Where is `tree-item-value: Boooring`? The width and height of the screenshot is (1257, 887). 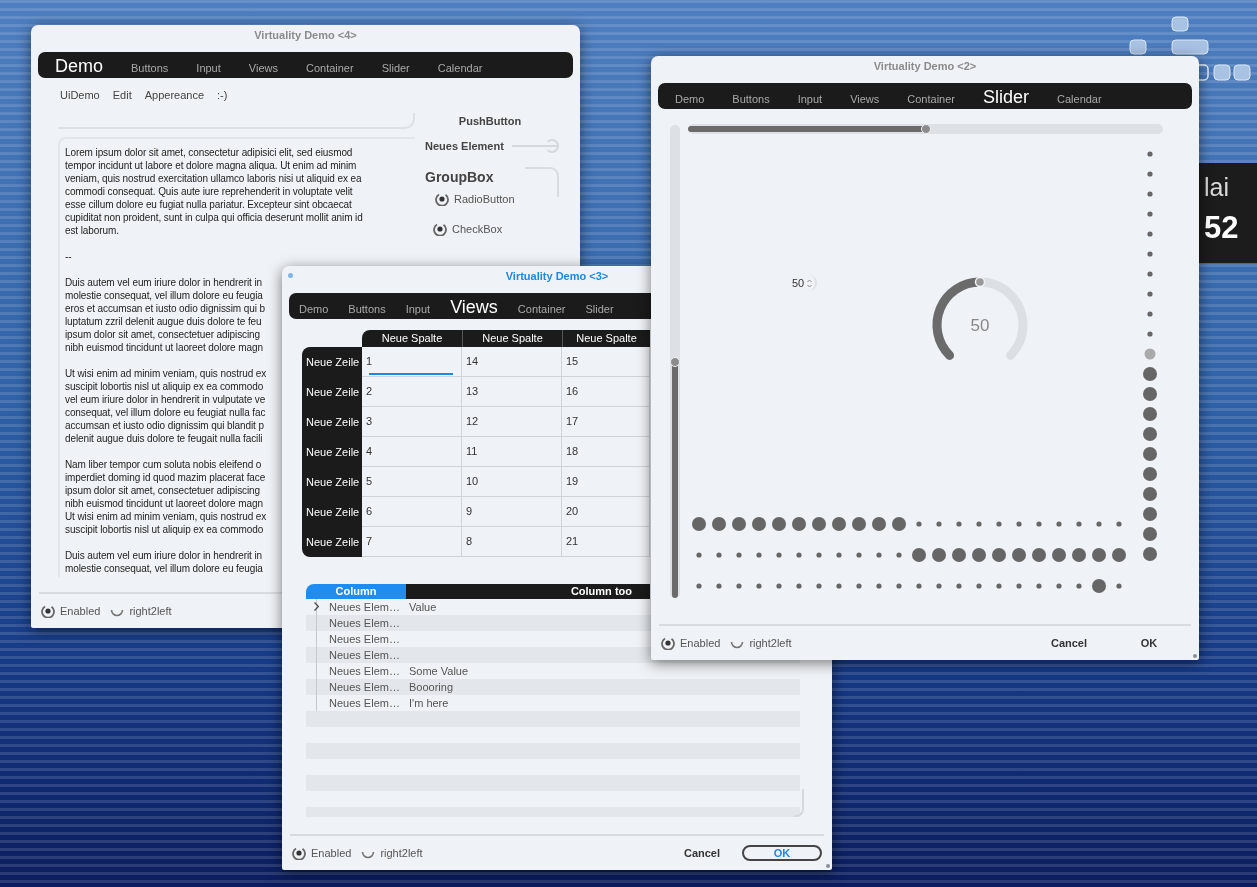 tree-item-value: Boooring is located at coordinates (431, 687).